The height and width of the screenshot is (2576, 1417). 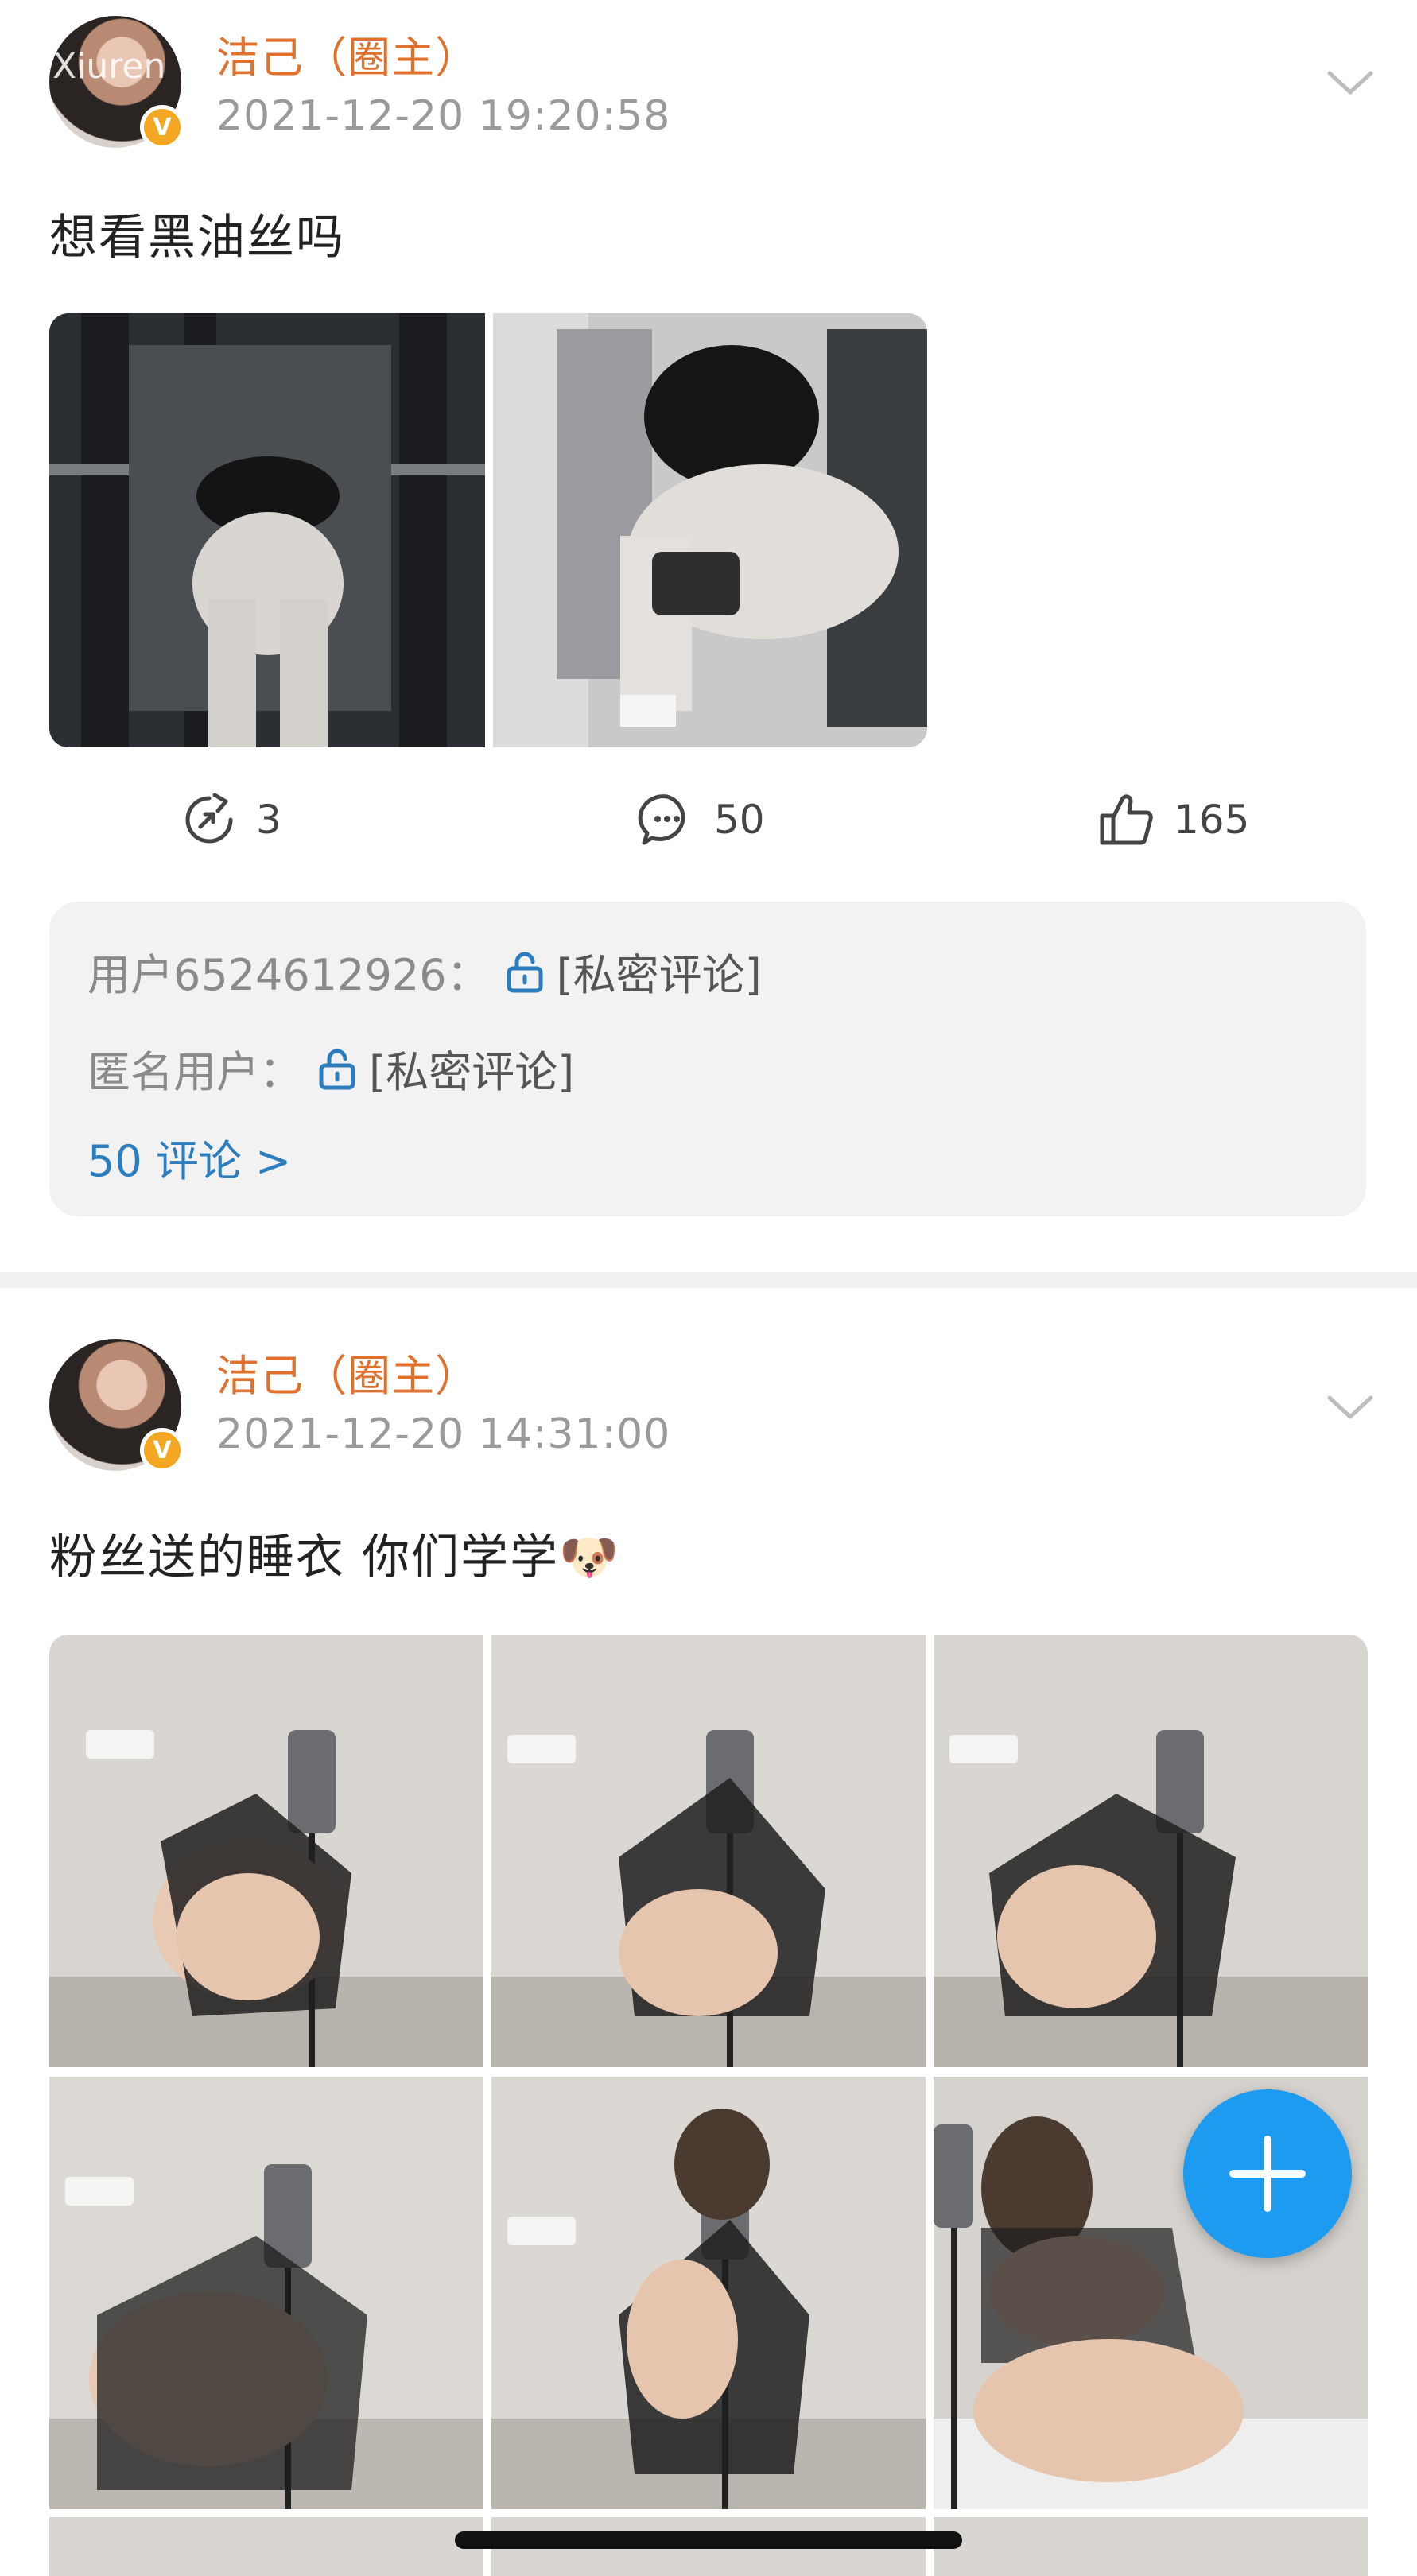 What do you see at coordinates (334, 1558) in the screenshot?
I see `post-text: 粉丝送的睡衣 你们学学🐶` at bounding box center [334, 1558].